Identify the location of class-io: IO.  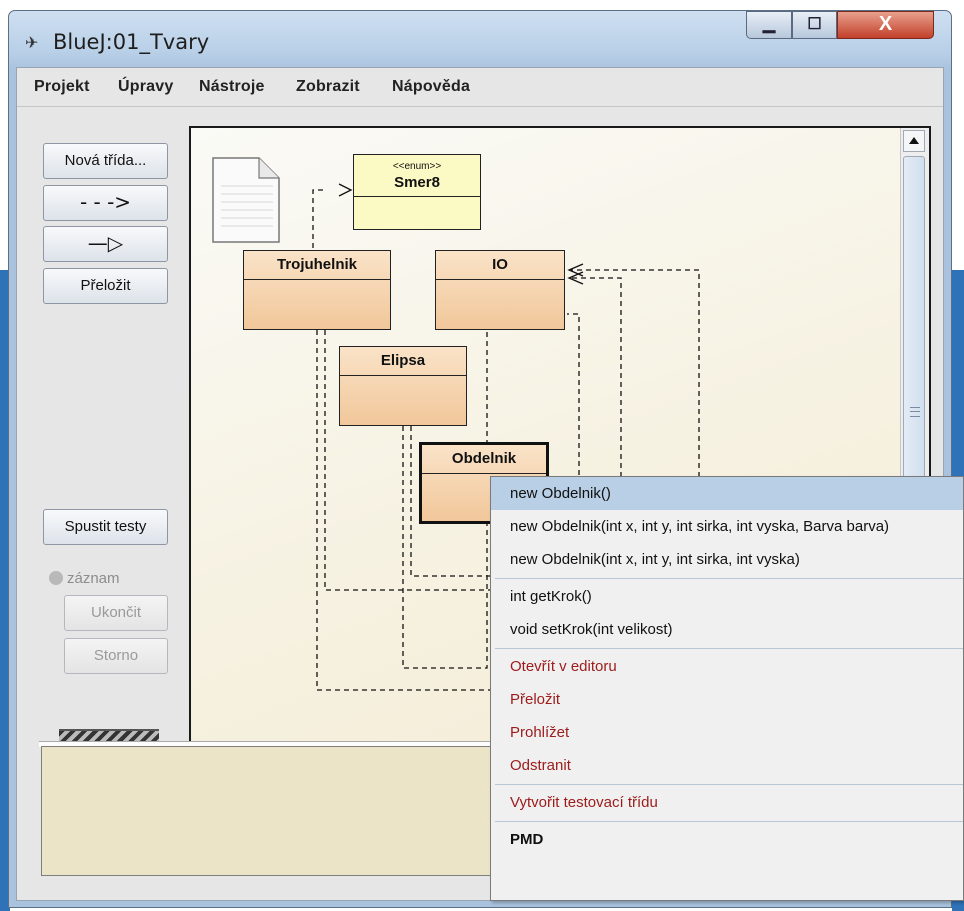
(500, 290).